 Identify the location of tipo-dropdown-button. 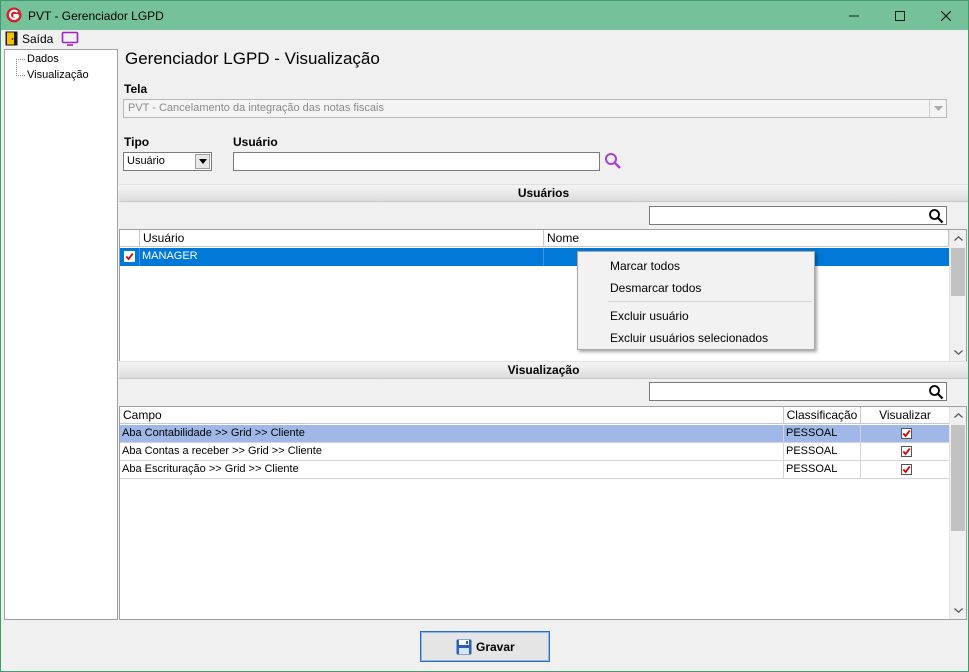
(202, 161).